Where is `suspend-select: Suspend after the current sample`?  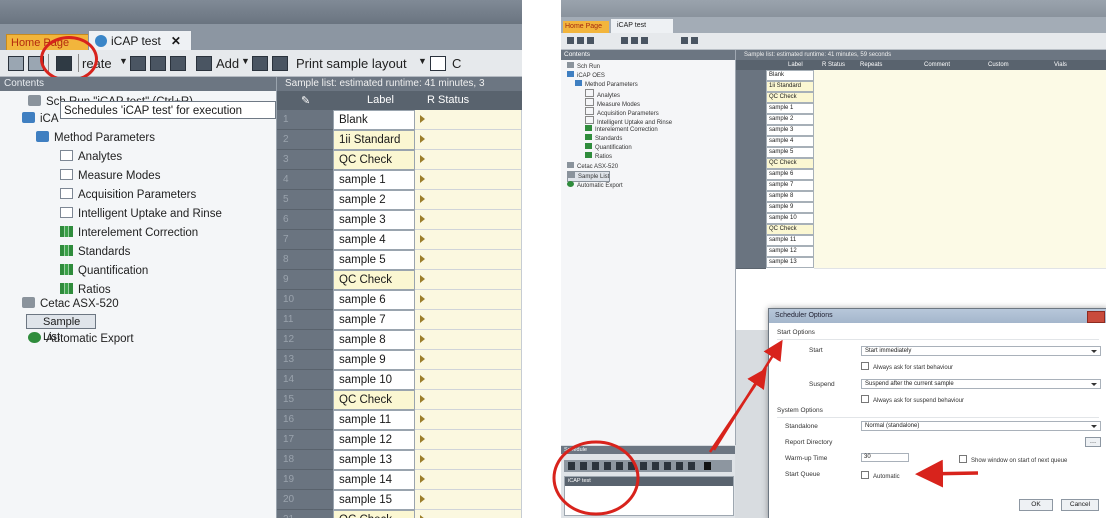
suspend-select: Suspend after the current sample is located at coordinates (981, 384).